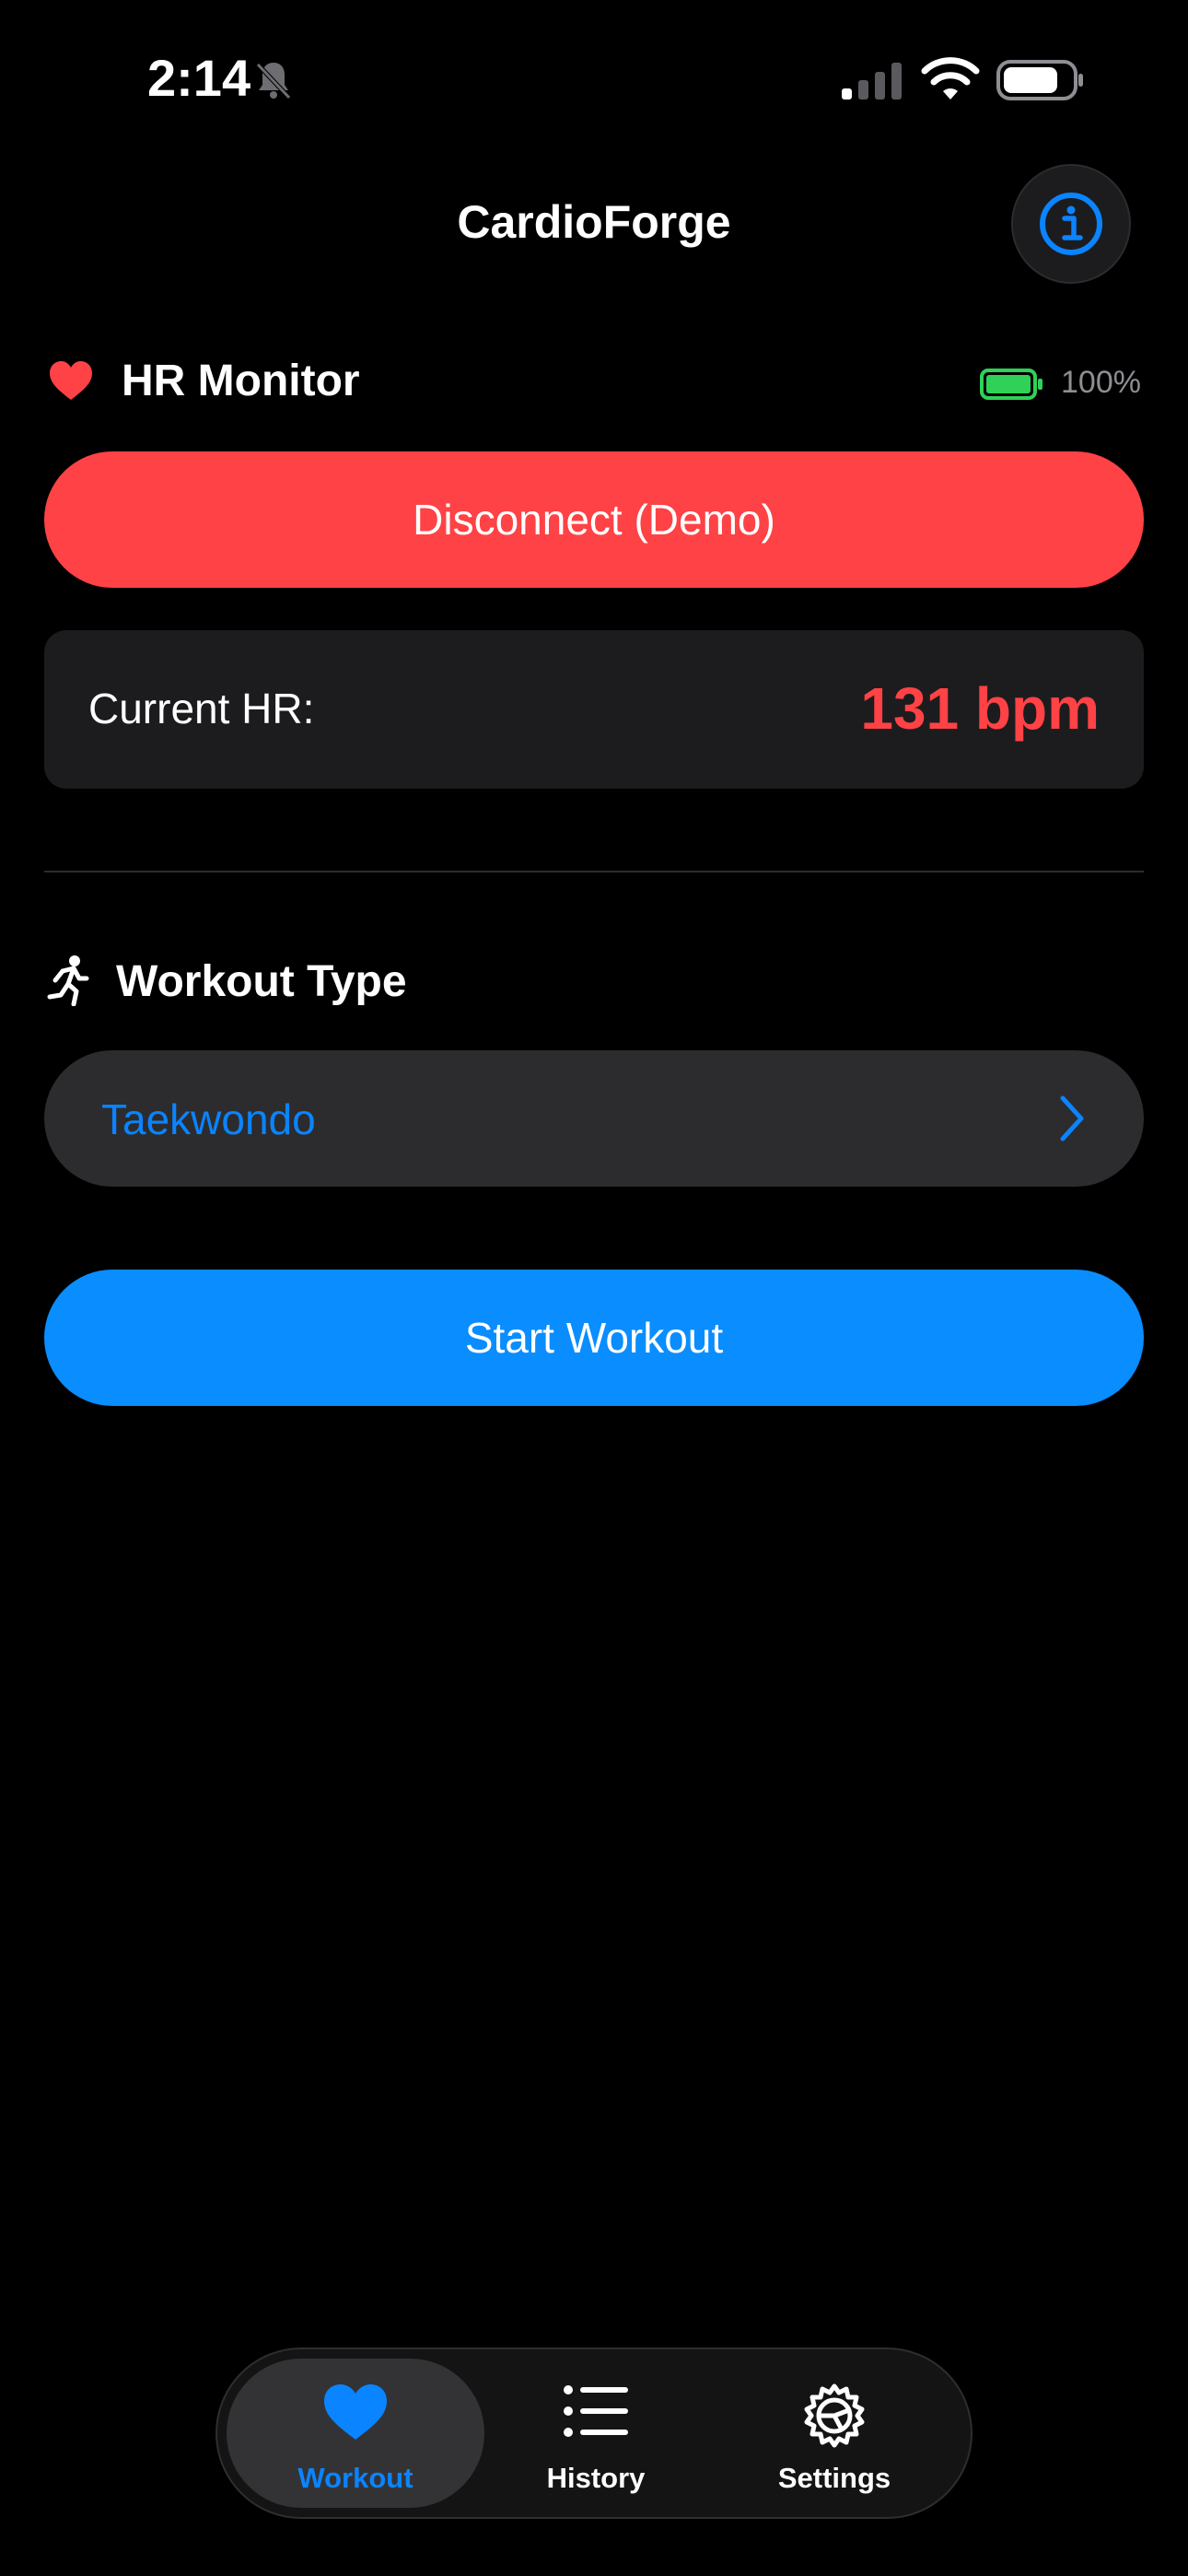 This screenshot has width=1188, height=2576. I want to click on info-circle-icon, so click(1071, 224).